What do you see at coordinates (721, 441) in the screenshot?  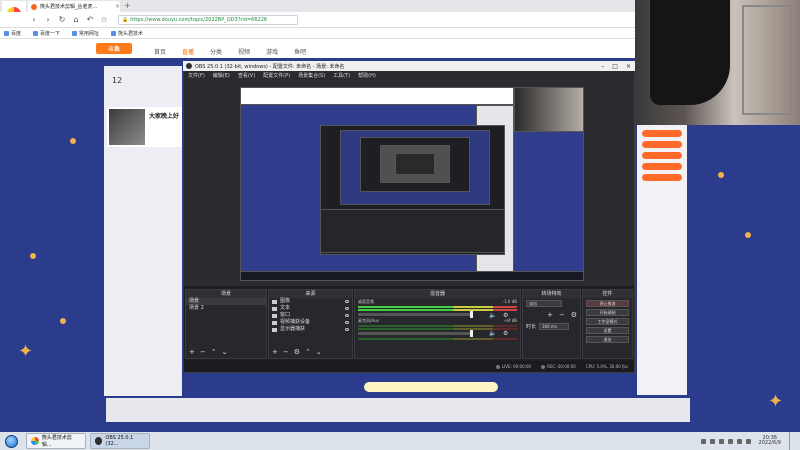 I see `input-method-icon` at bounding box center [721, 441].